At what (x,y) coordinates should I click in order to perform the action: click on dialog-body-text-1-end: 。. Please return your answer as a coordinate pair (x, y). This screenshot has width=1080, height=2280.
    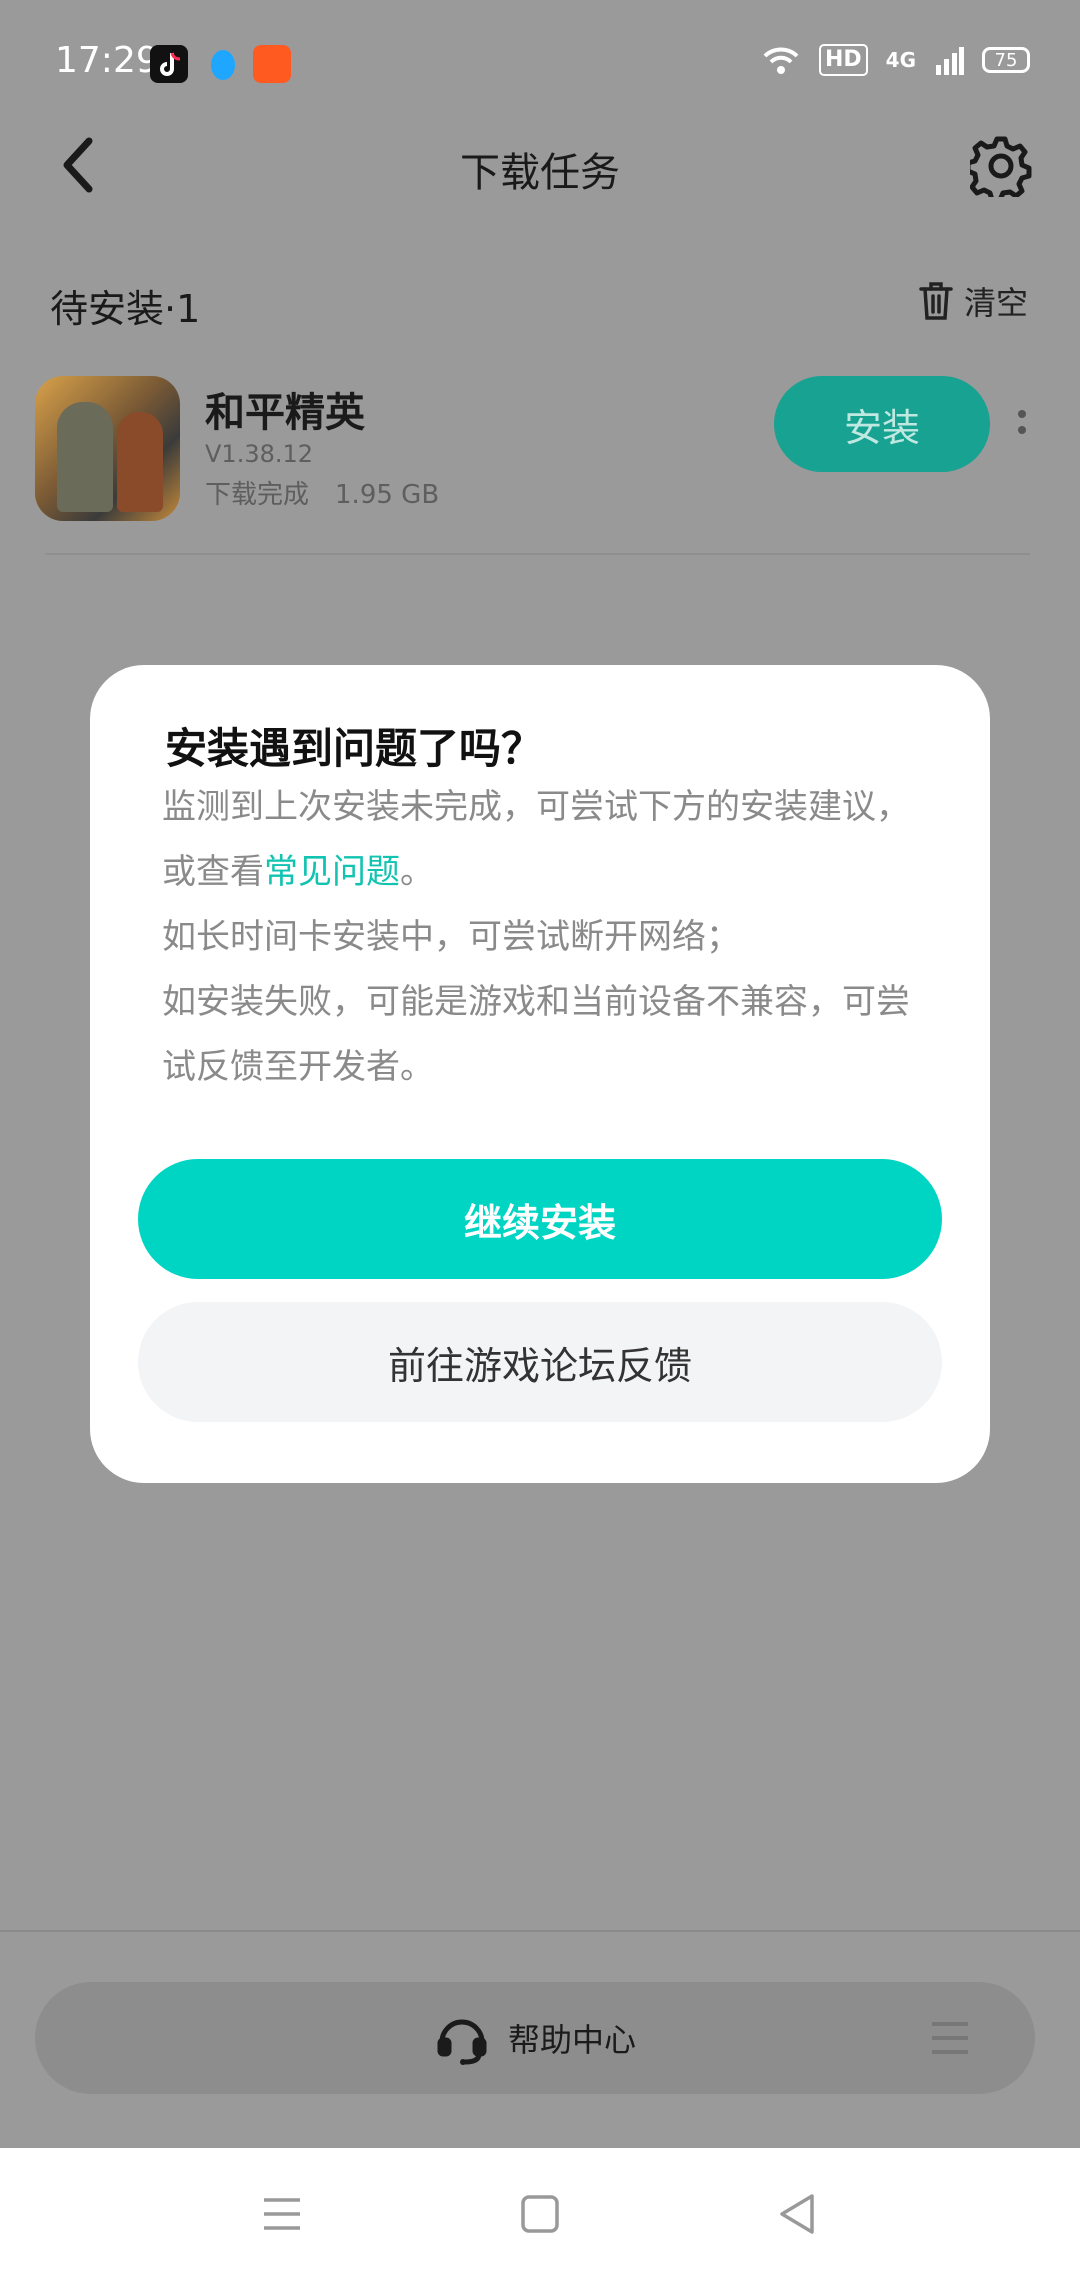
    Looking at the image, I should click on (417, 872).